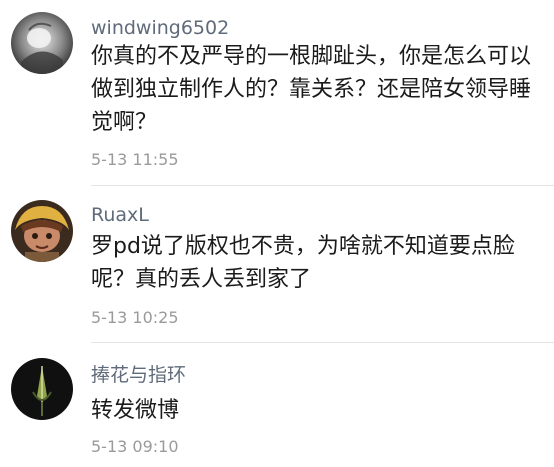  I want to click on username: 捧花与指环, so click(138, 375).